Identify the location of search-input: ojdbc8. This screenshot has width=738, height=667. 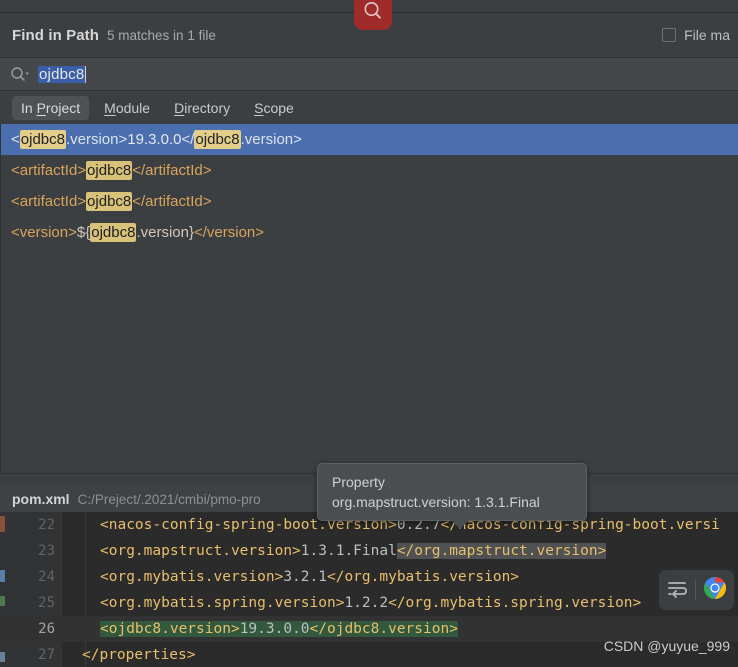
(62, 74).